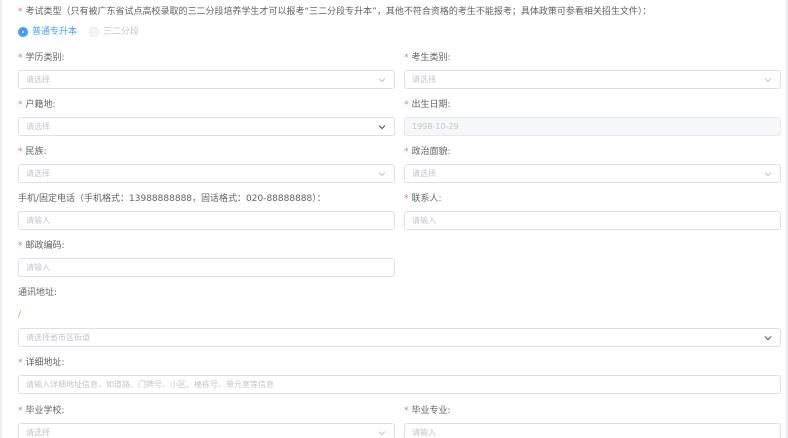  What do you see at coordinates (40, 105) in the screenshot?
I see `household-label-text: 户籍地:` at bounding box center [40, 105].